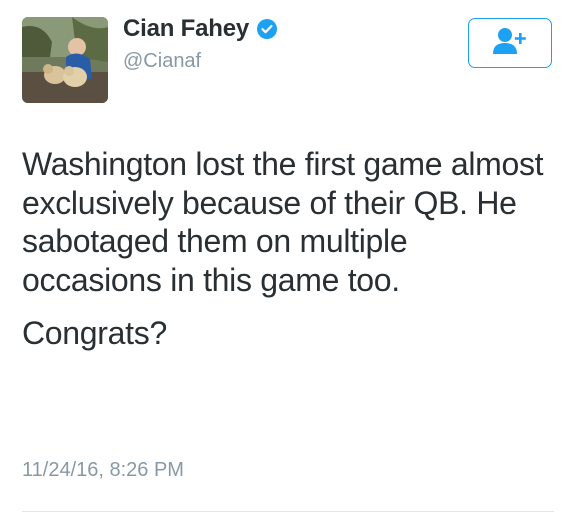  I want to click on display-name: Cian Fahey, so click(186, 29).